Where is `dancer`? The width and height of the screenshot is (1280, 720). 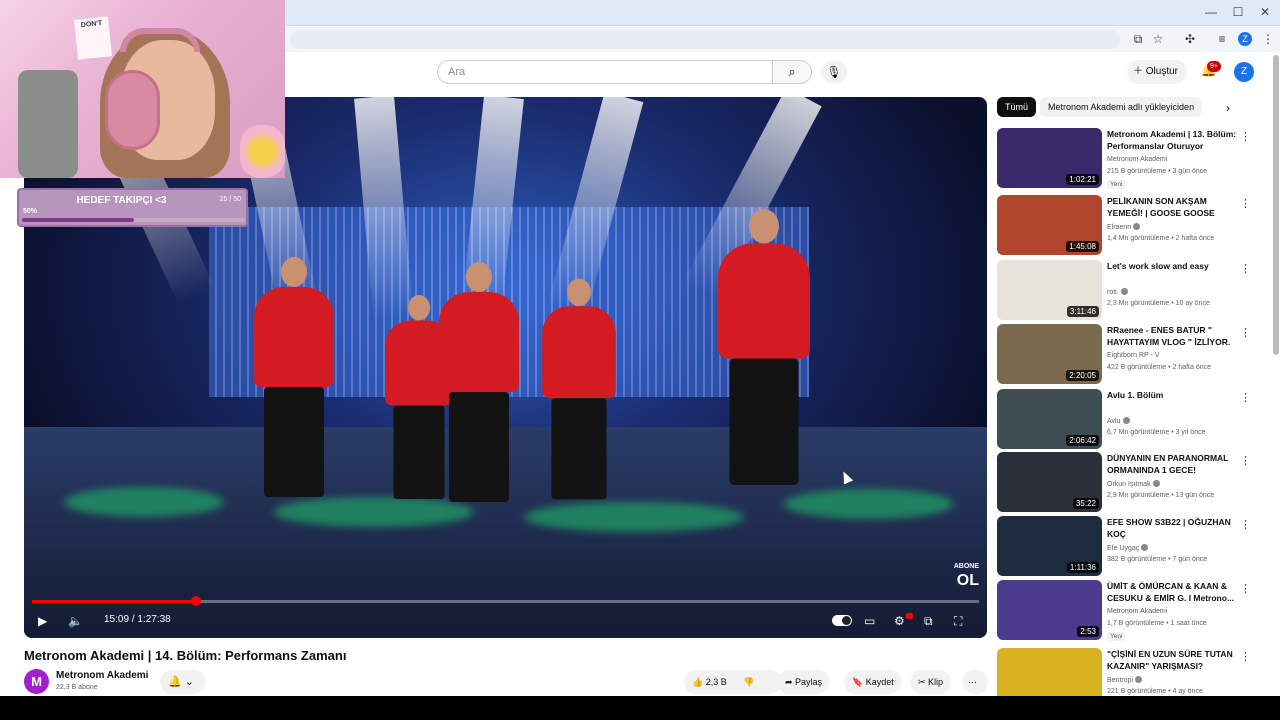
dancer is located at coordinates (479, 382).